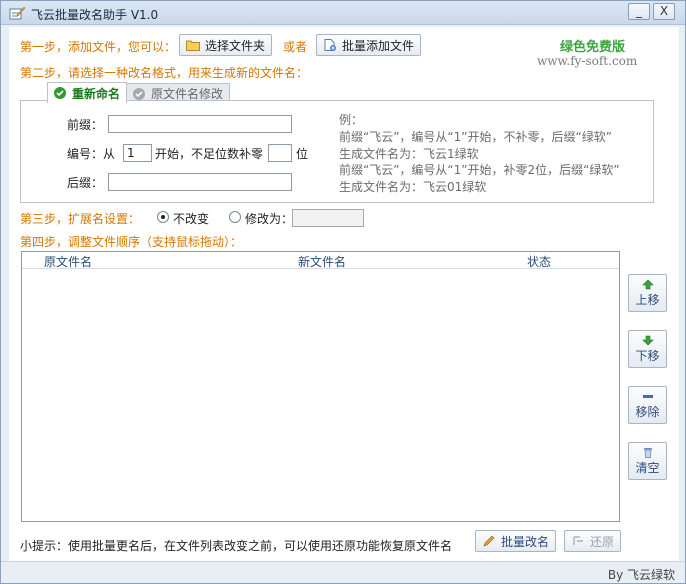  Describe the element at coordinates (200, 124) in the screenshot. I see `prefix-input` at that location.